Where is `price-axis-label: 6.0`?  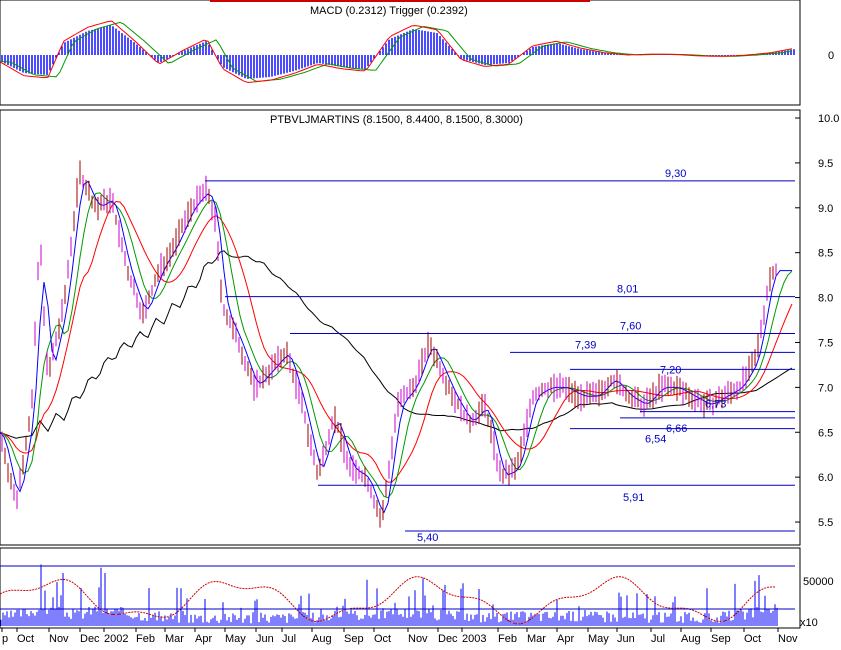
price-axis-label: 6.0 is located at coordinates (825, 478).